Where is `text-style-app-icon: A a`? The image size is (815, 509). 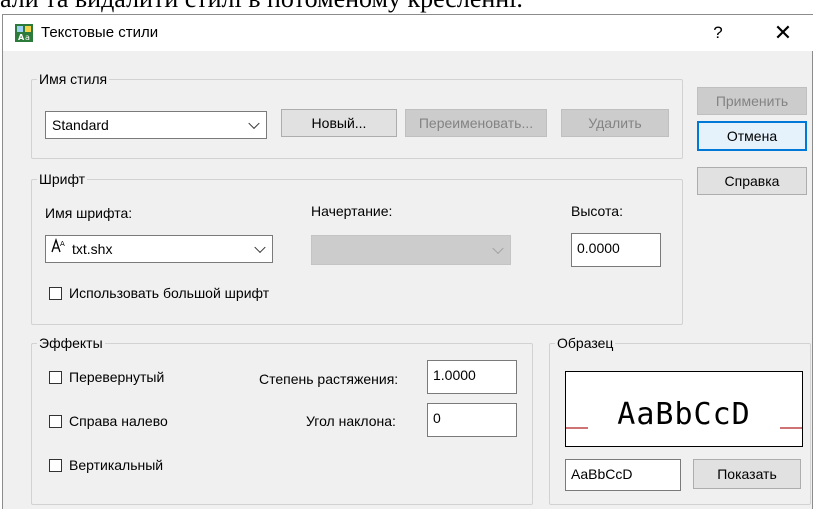 text-style-app-icon: A a is located at coordinates (24, 33).